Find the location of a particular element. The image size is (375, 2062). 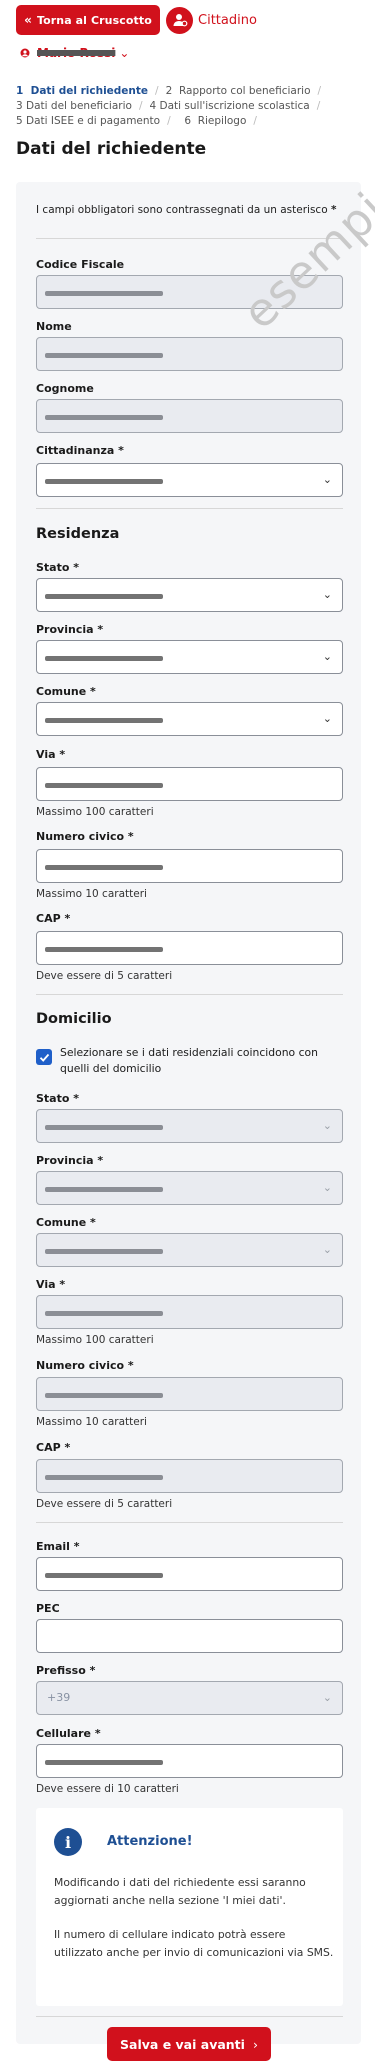

prefisso-value: +39 is located at coordinates (59, 1697).